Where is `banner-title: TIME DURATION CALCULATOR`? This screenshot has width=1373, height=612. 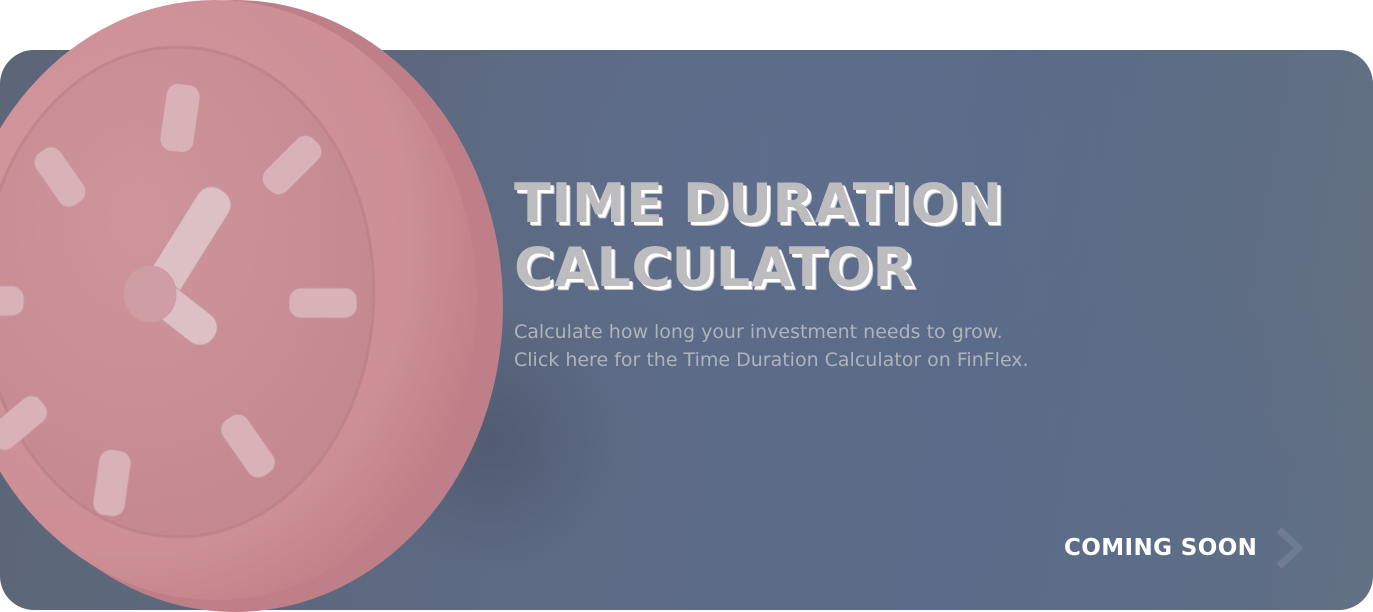
banner-title: TIME DURATION CALCULATOR is located at coordinates (824, 236).